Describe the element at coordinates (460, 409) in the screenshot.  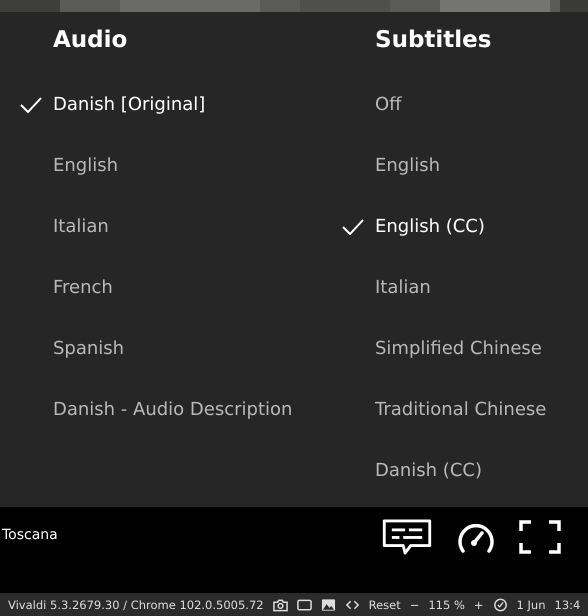
I see `track-option: Traditional Chinese` at that location.